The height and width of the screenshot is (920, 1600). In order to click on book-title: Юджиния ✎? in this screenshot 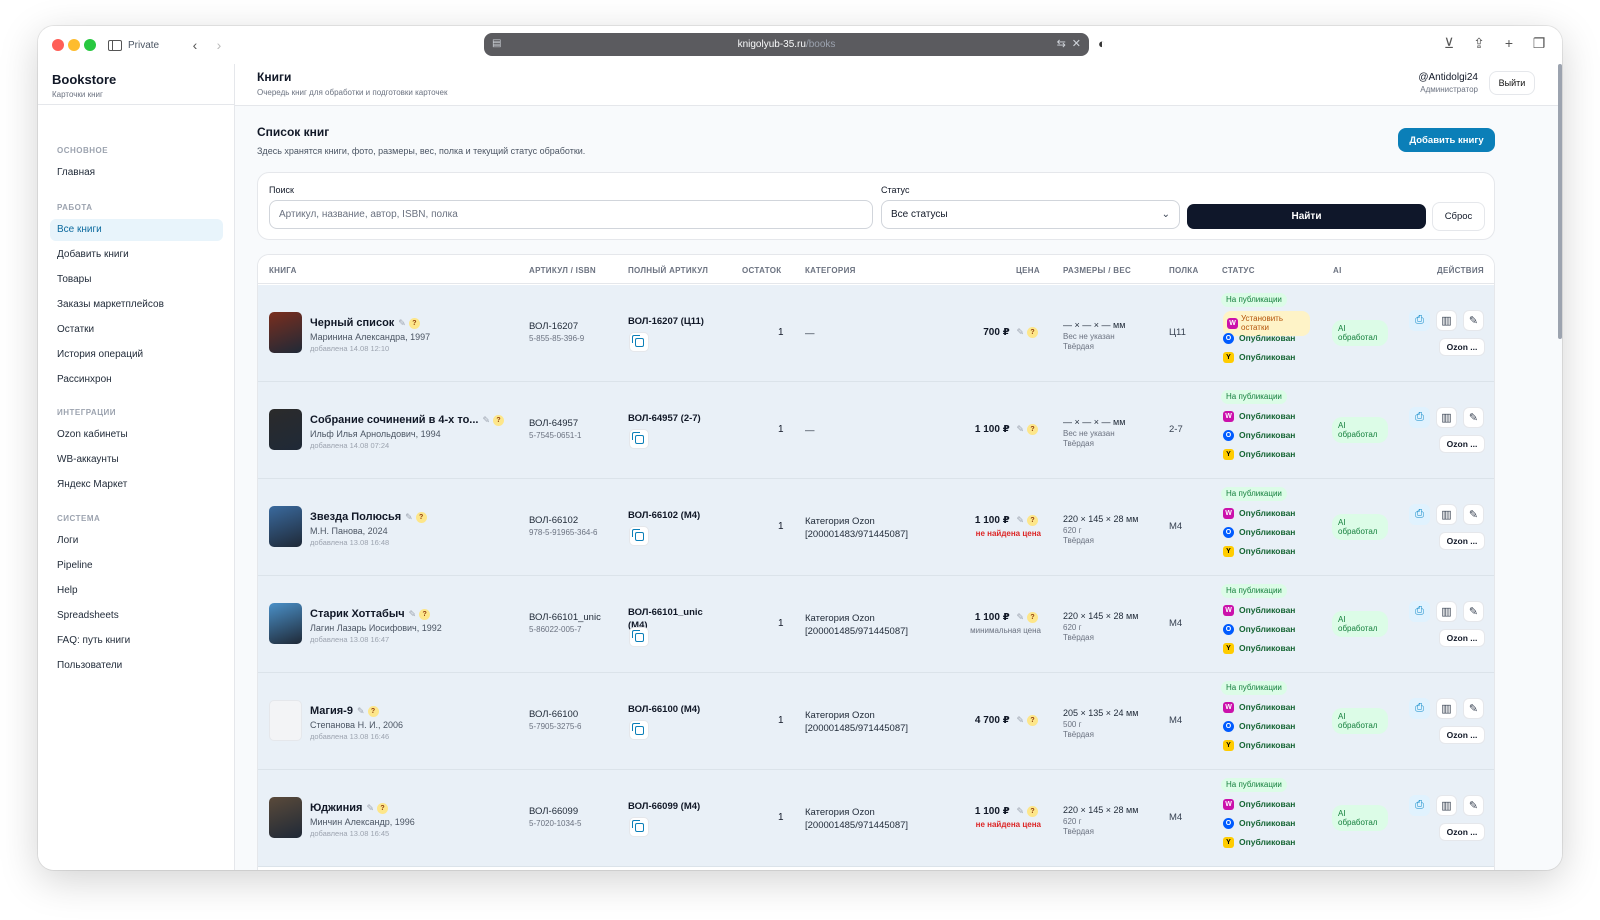, I will do `click(349, 808)`.